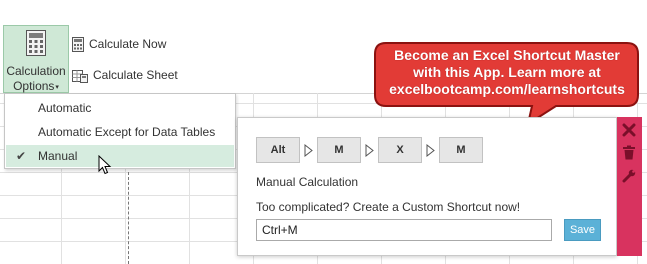 The height and width of the screenshot is (264, 647). Describe the element at coordinates (582, 230) in the screenshot. I see `save-button: Save` at that location.